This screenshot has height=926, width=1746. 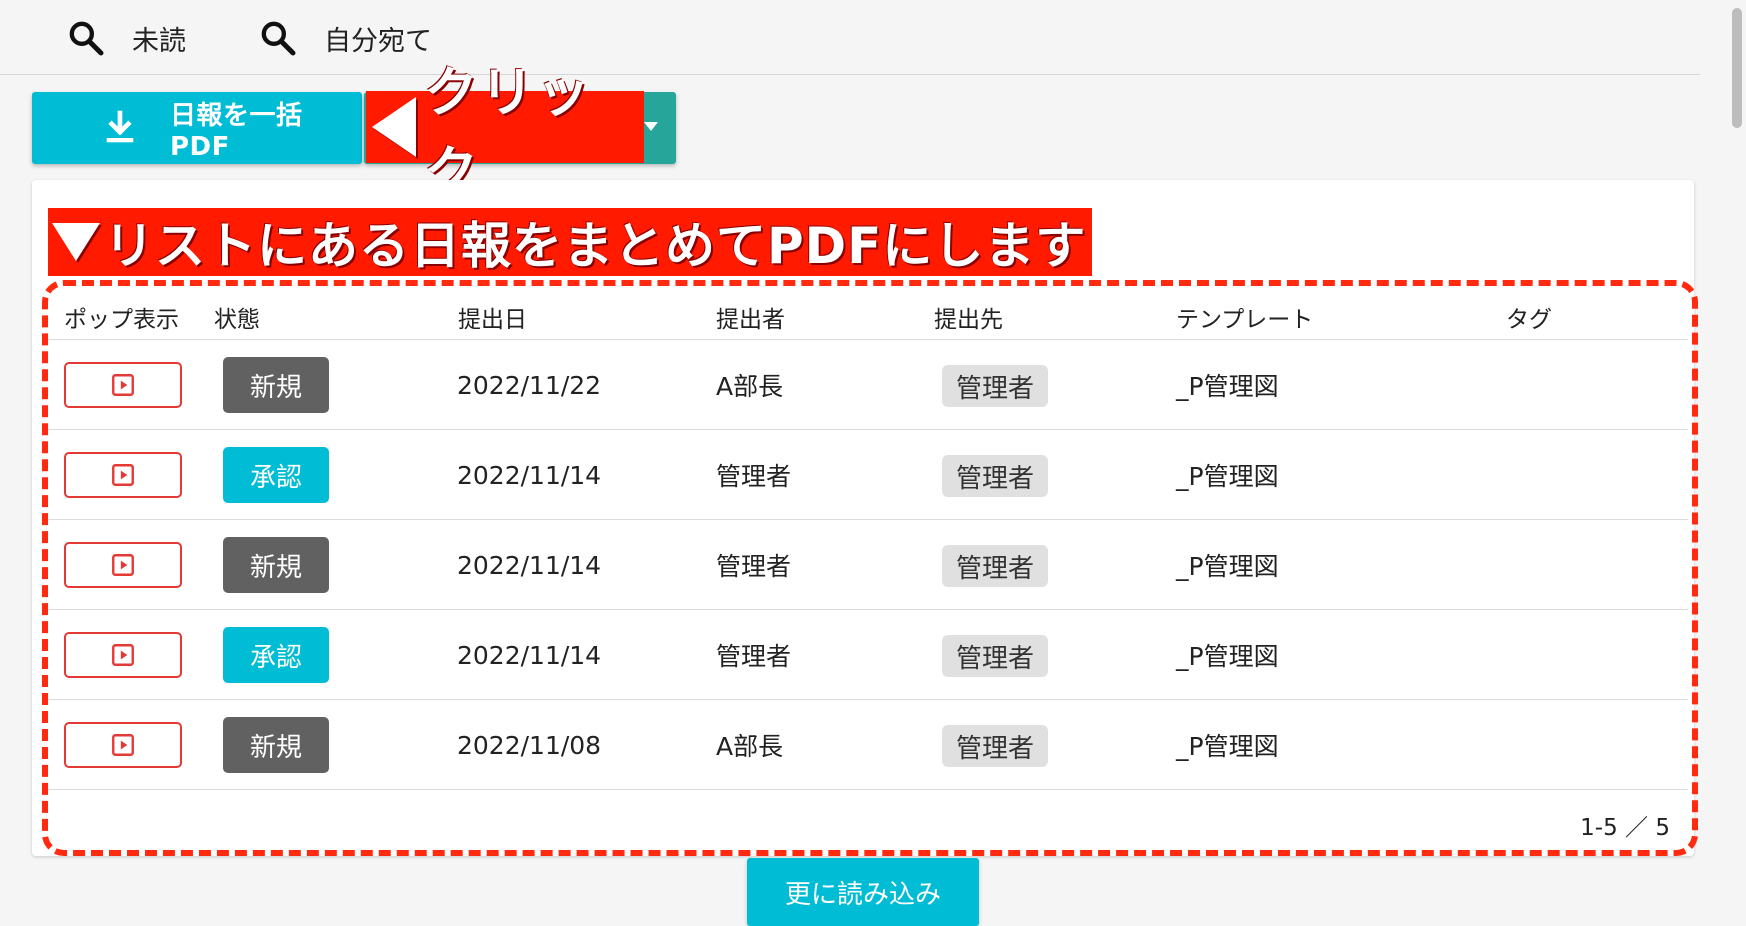 I want to click on arrow-left-icon, so click(x=394, y=127).